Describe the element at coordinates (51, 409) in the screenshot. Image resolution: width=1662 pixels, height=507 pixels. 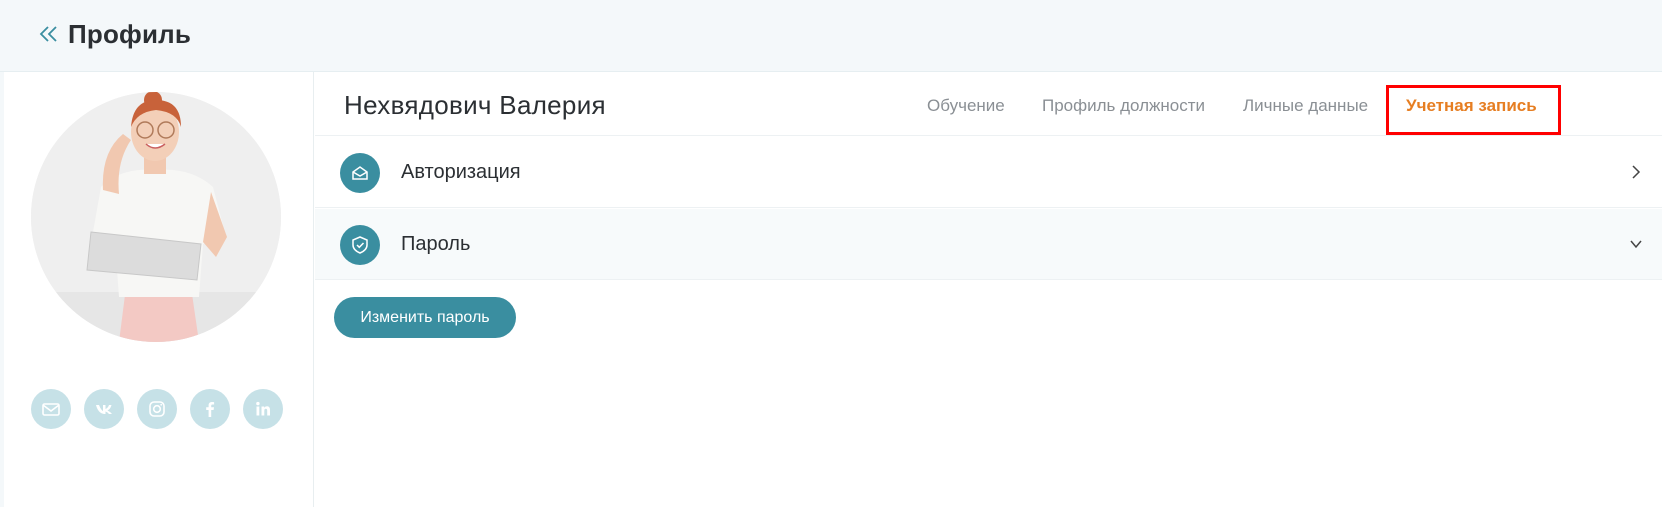
I see `mail-icon` at that location.